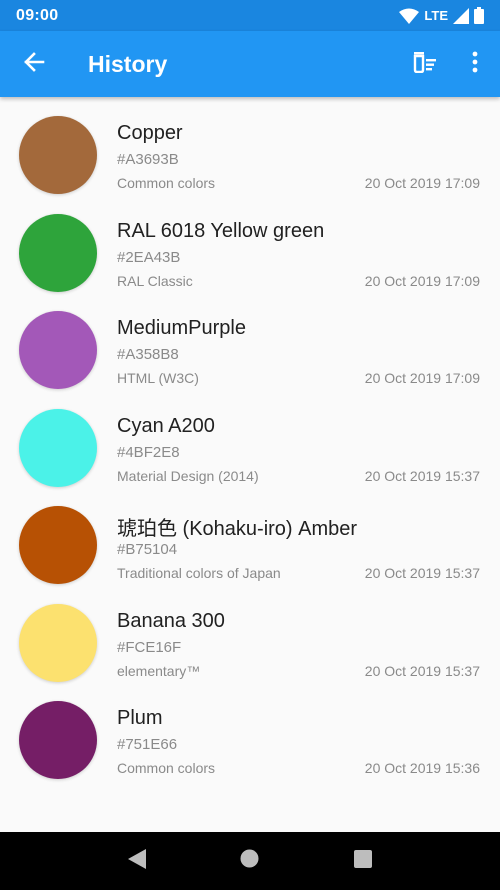 Image resolution: width=500 pixels, height=890 pixels. I want to click on color-hex: #4BF2E8, so click(148, 452).